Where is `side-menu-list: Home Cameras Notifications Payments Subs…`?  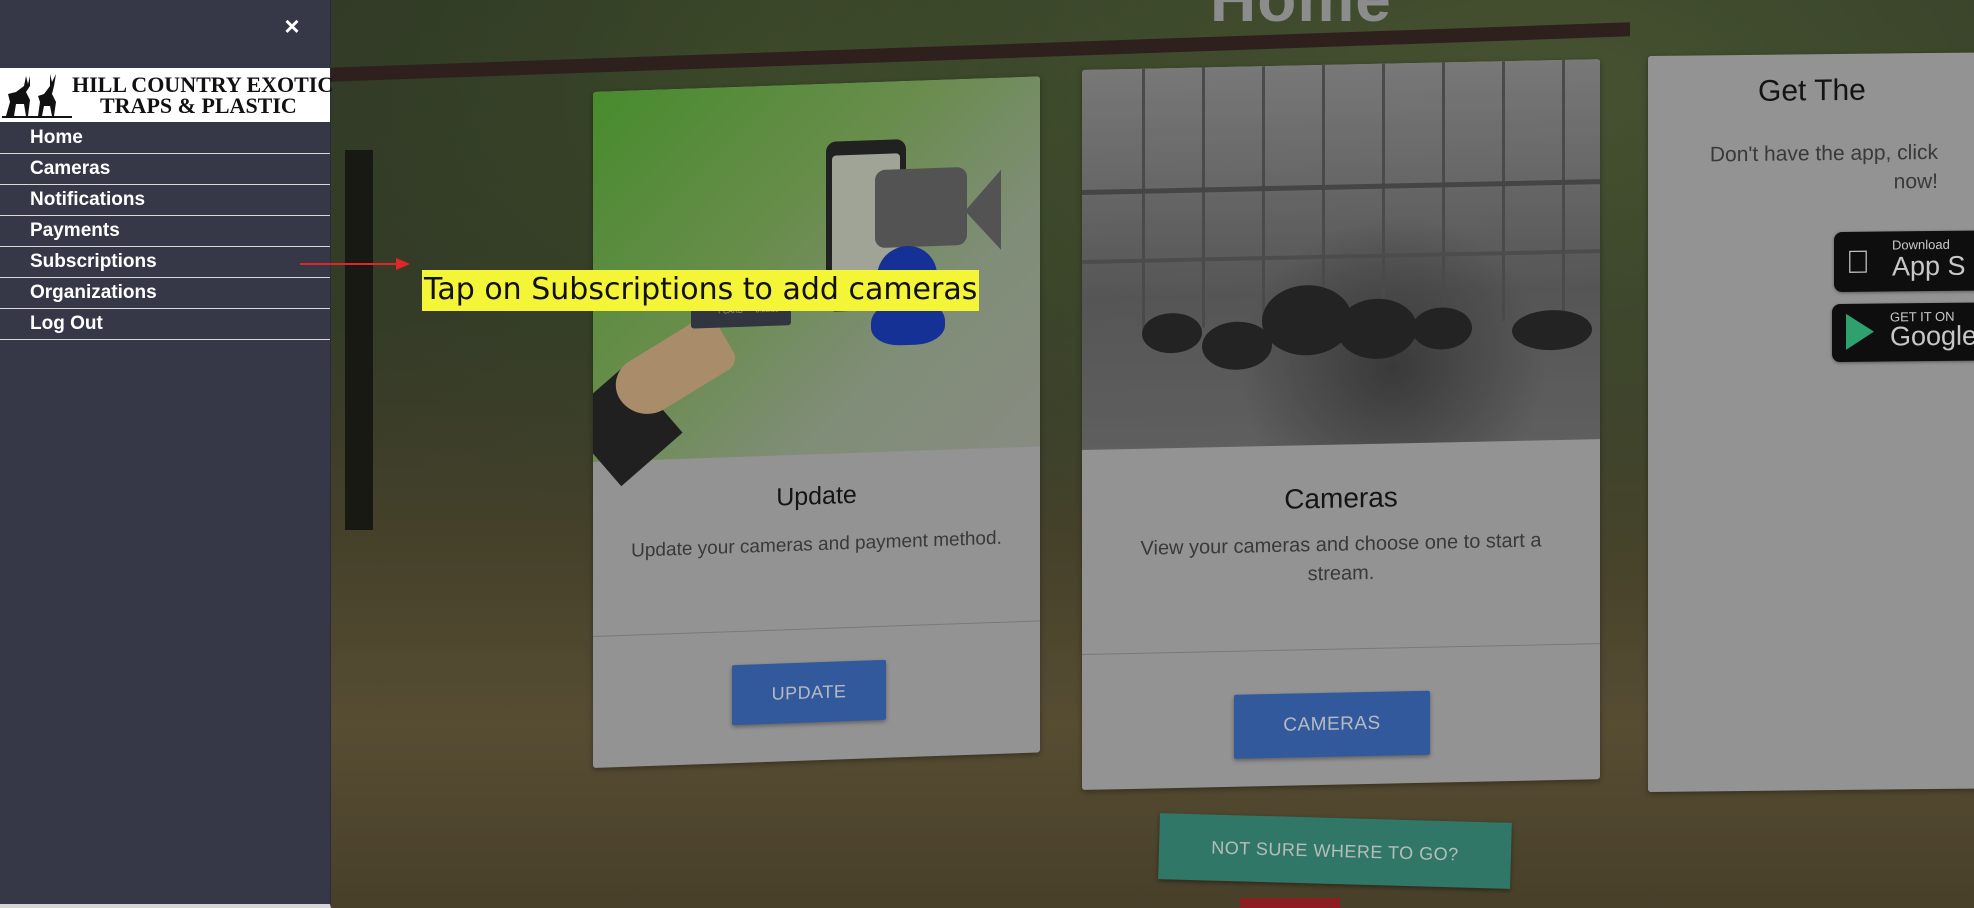
side-menu-list: Home Cameras Notifications Payments Subs… is located at coordinates (165, 231).